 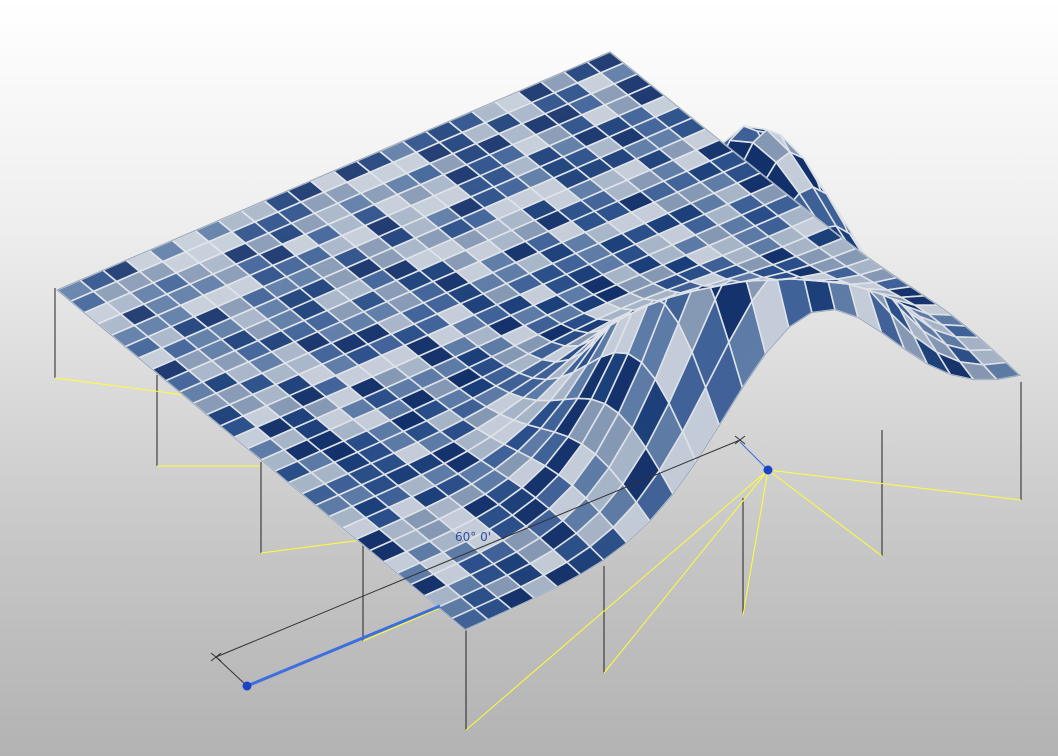 I want to click on dimension-angle-label: 60° 0', so click(x=473, y=537).